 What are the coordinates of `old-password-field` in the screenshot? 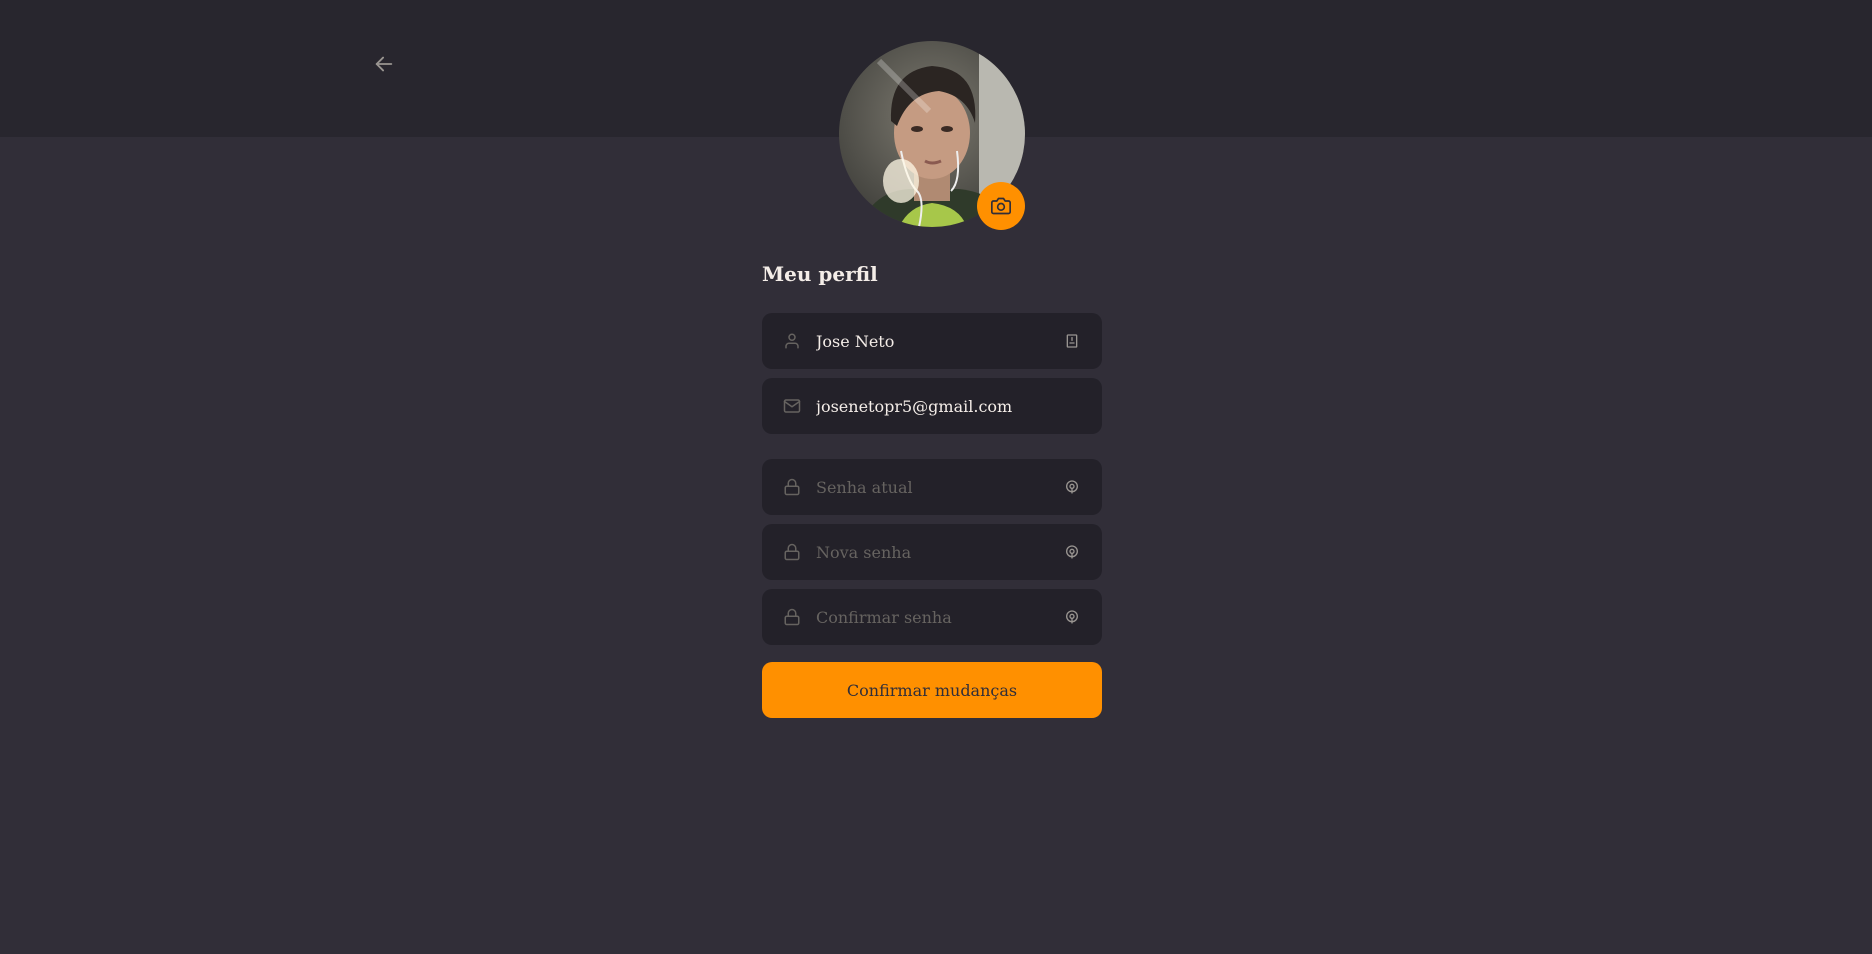 It's located at (932, 487).